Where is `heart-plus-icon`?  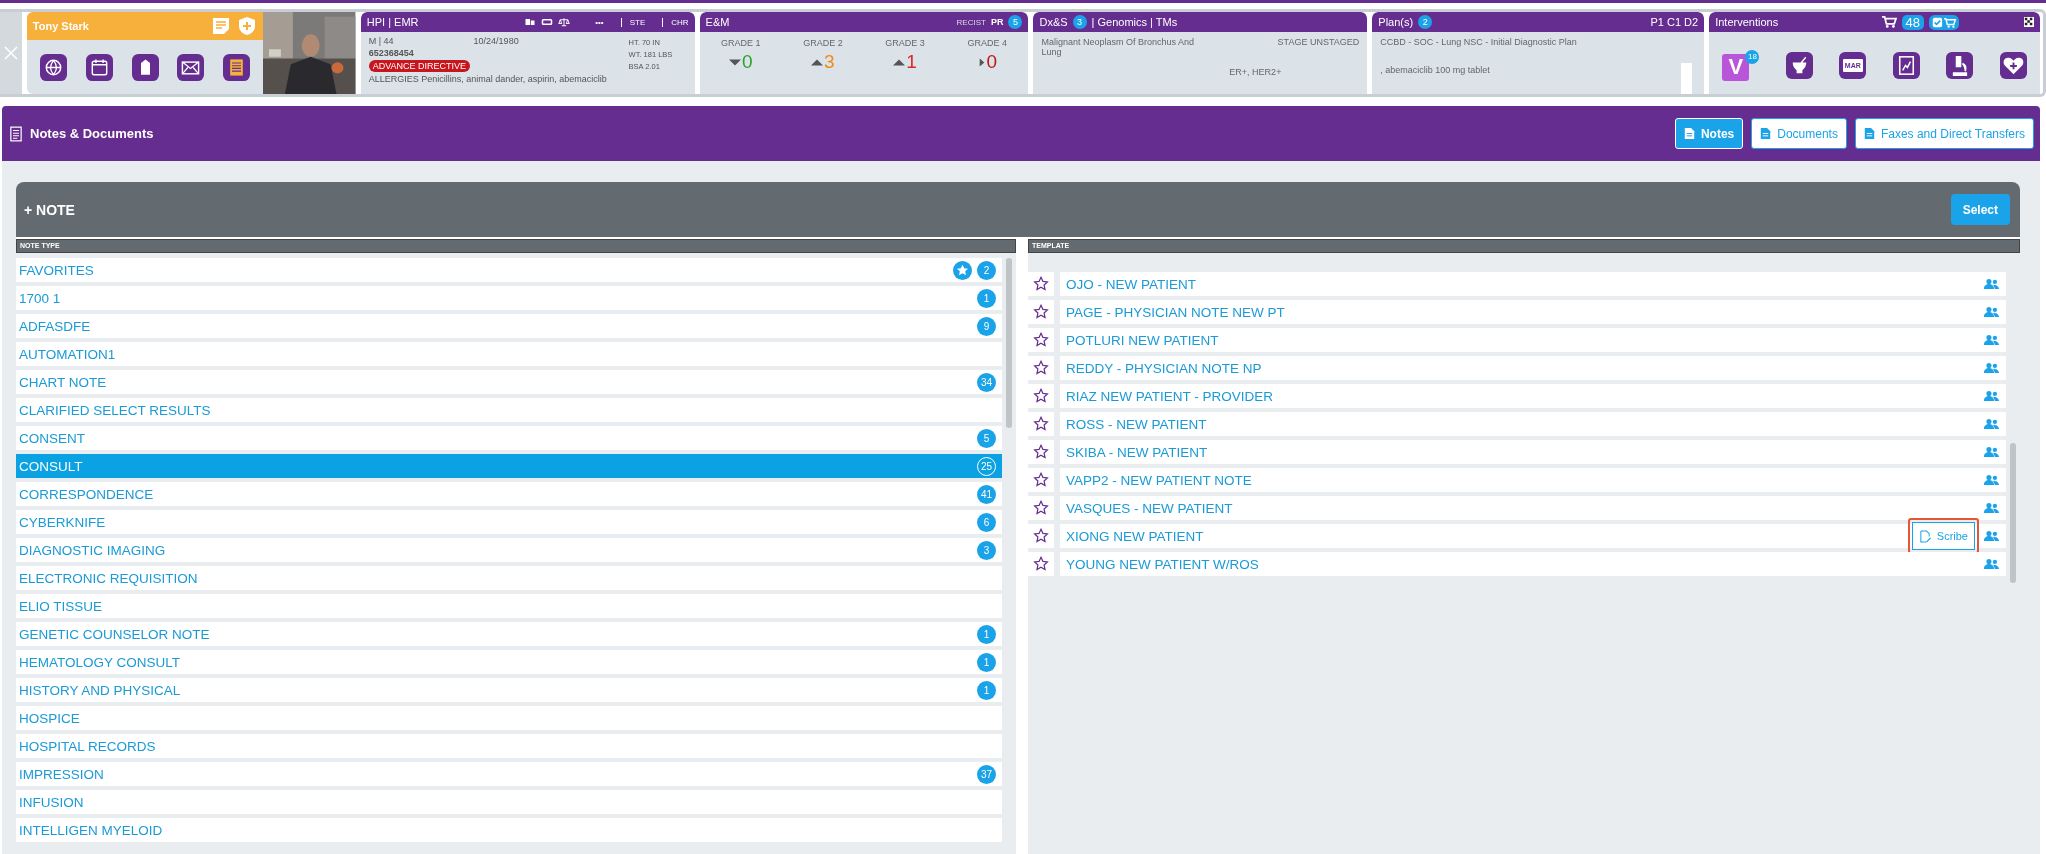
heart-plus-icon is located at coordinates (2013, 65).